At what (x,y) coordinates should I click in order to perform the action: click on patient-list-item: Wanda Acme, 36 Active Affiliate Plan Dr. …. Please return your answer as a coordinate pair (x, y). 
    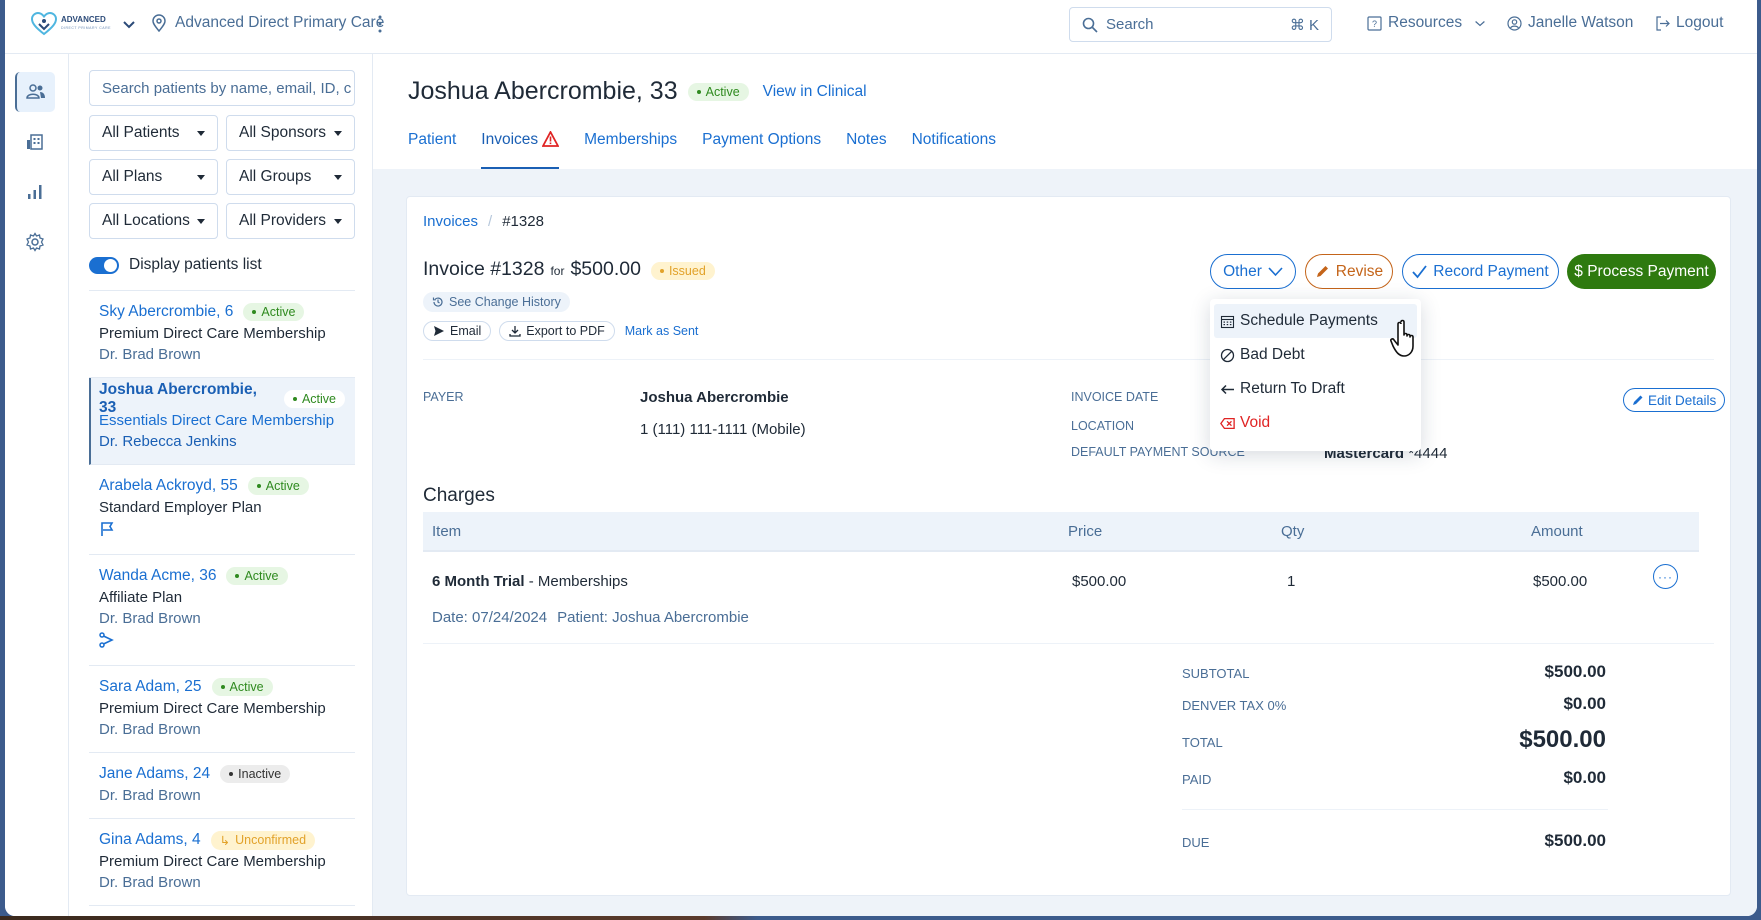
    Looking at the image, I should click on (222, 610).